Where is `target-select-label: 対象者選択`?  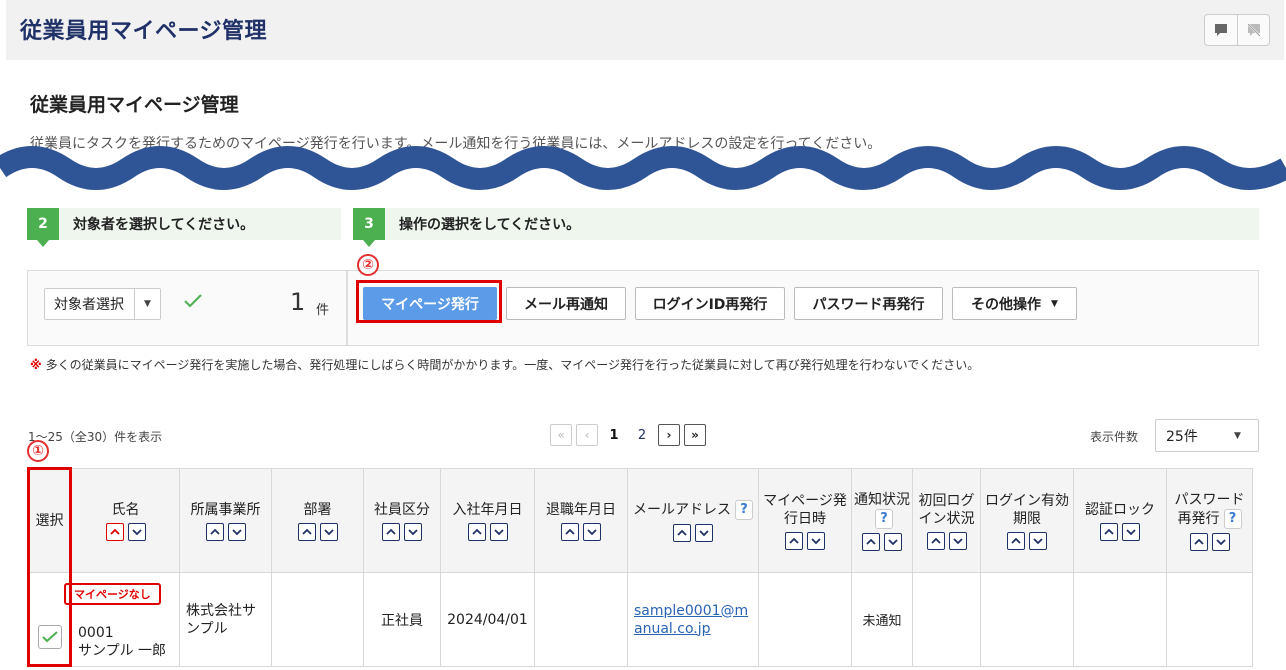 target-select-label: 対象者選択 is located at coordinates (89, 305).